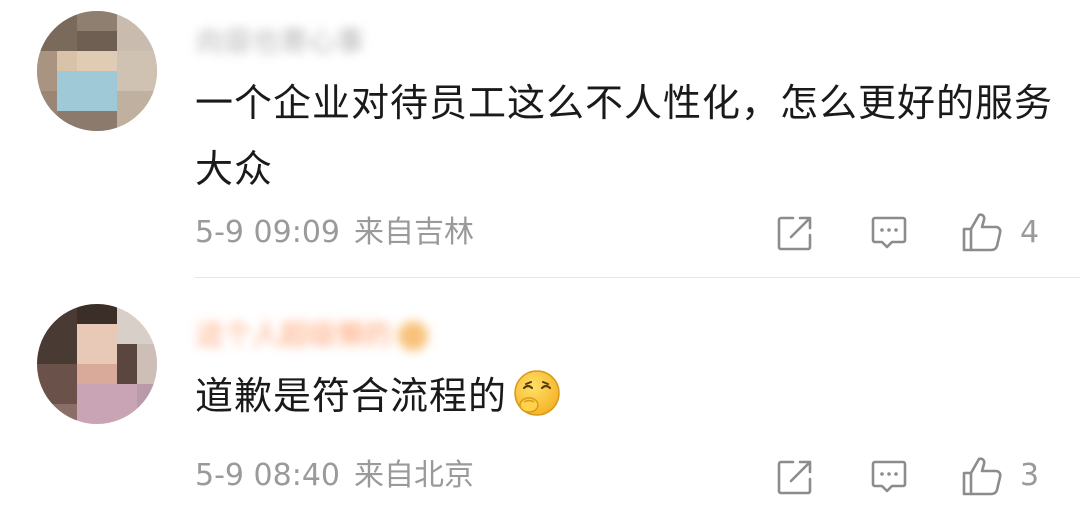 The height and width of the screenshot is (516, 1080). I want to click on like-count: 3, so click(1030, 475).